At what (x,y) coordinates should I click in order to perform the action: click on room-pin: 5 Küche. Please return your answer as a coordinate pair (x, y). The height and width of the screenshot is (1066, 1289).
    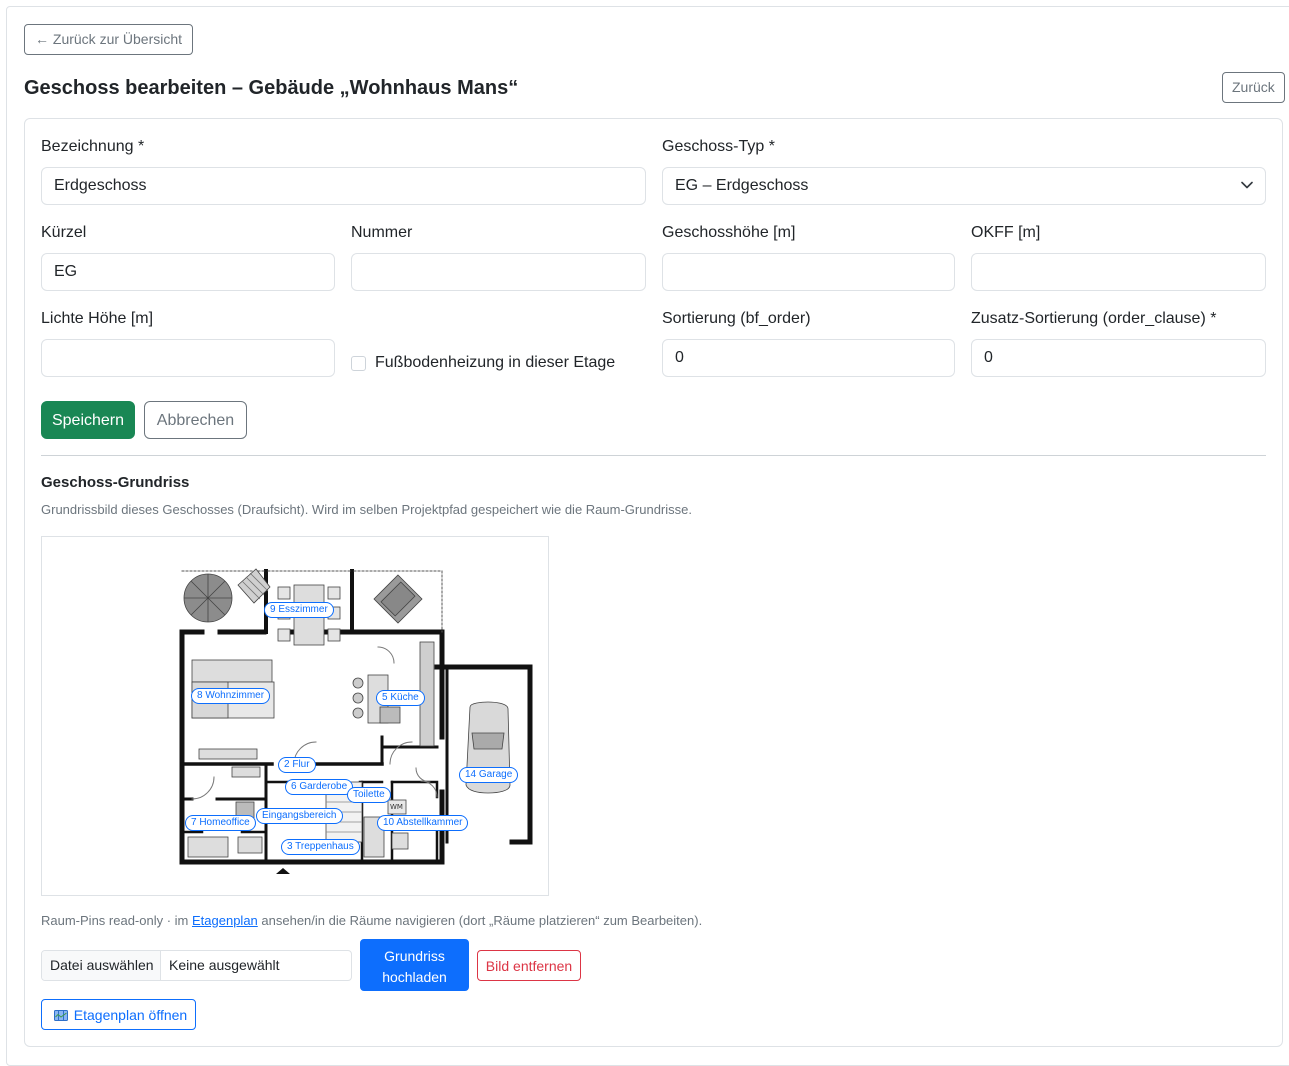
    Looking at the image, I should click on (400, 698).